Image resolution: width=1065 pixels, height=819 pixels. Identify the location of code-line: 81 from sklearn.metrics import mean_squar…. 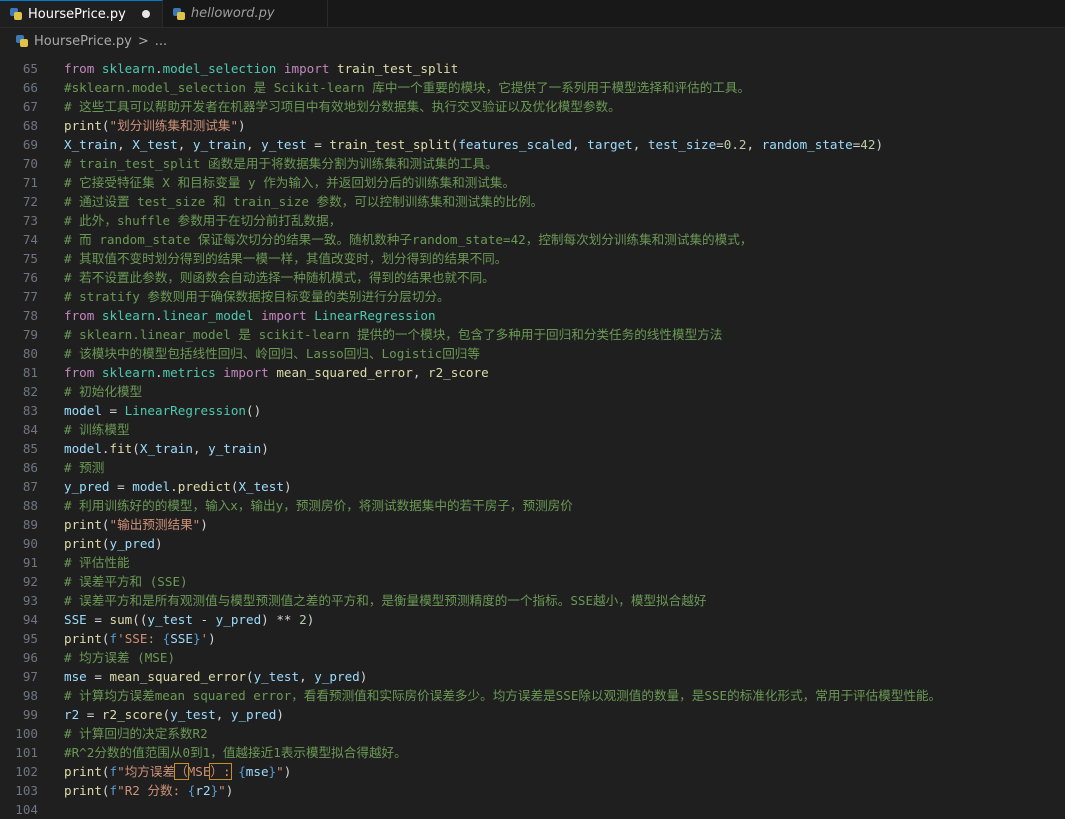
(532, 372).